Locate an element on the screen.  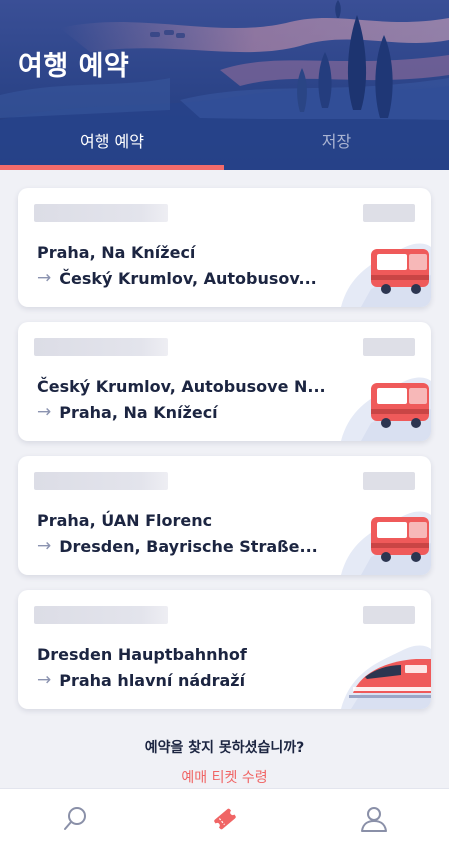
tab-saved: 저장 is located at coordinates (336, 144).